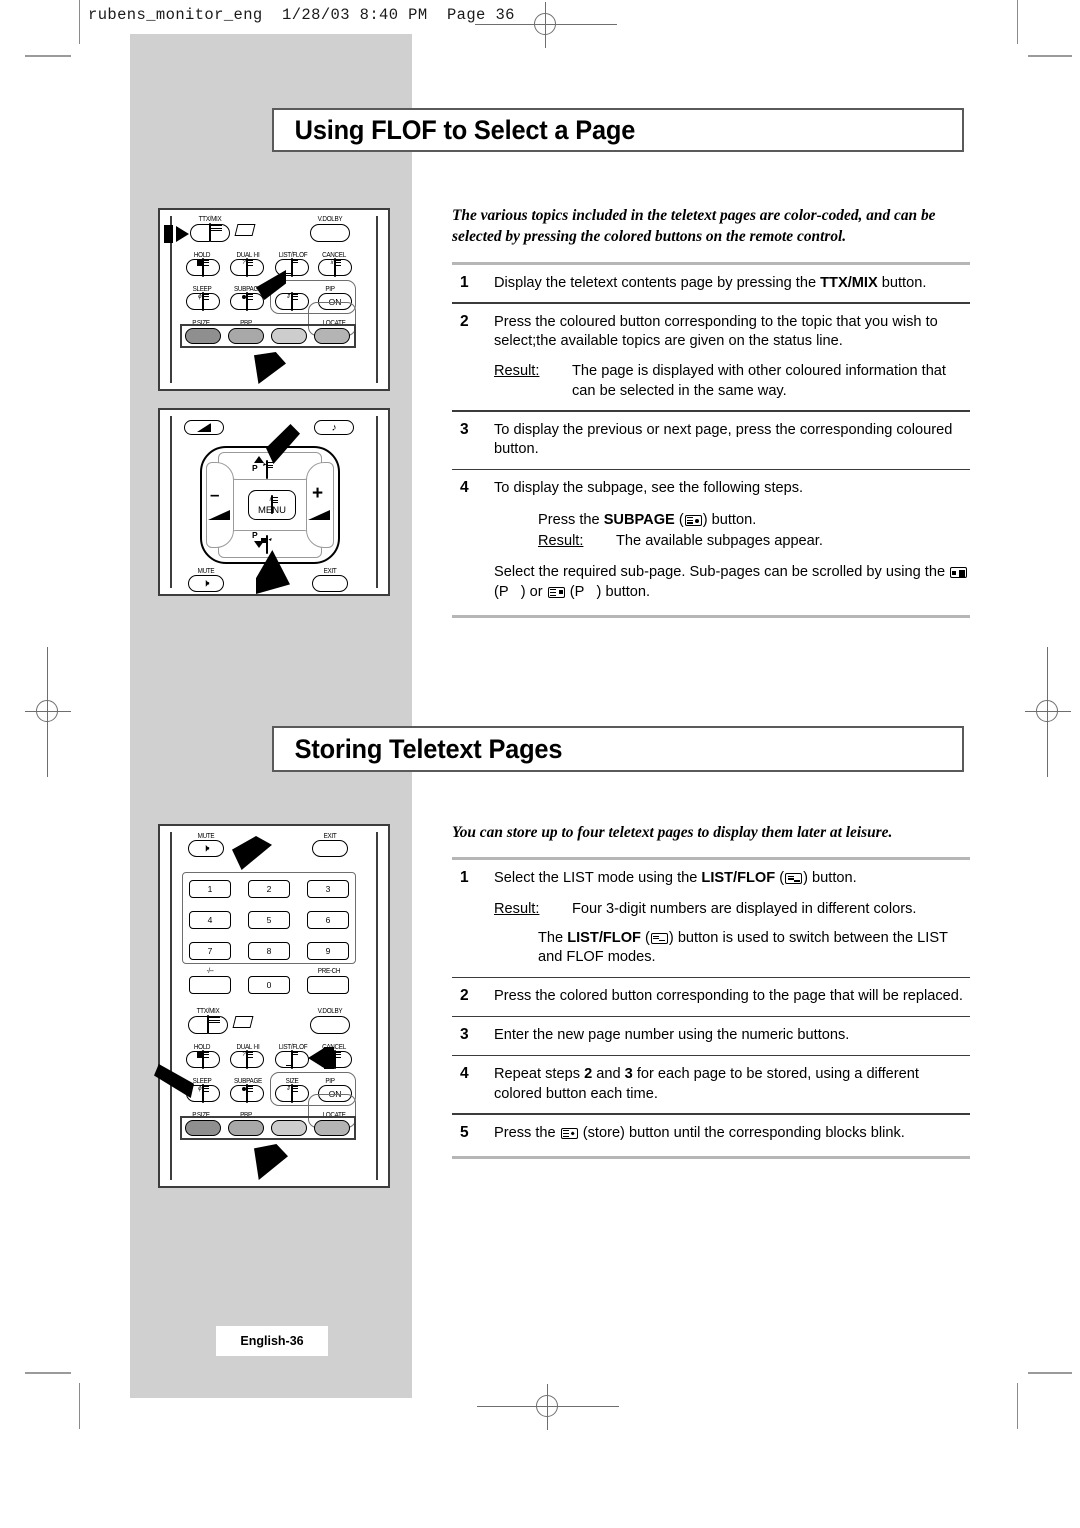  I want to click on sleep-glyph-icon: ϕ, so click(204, 301).